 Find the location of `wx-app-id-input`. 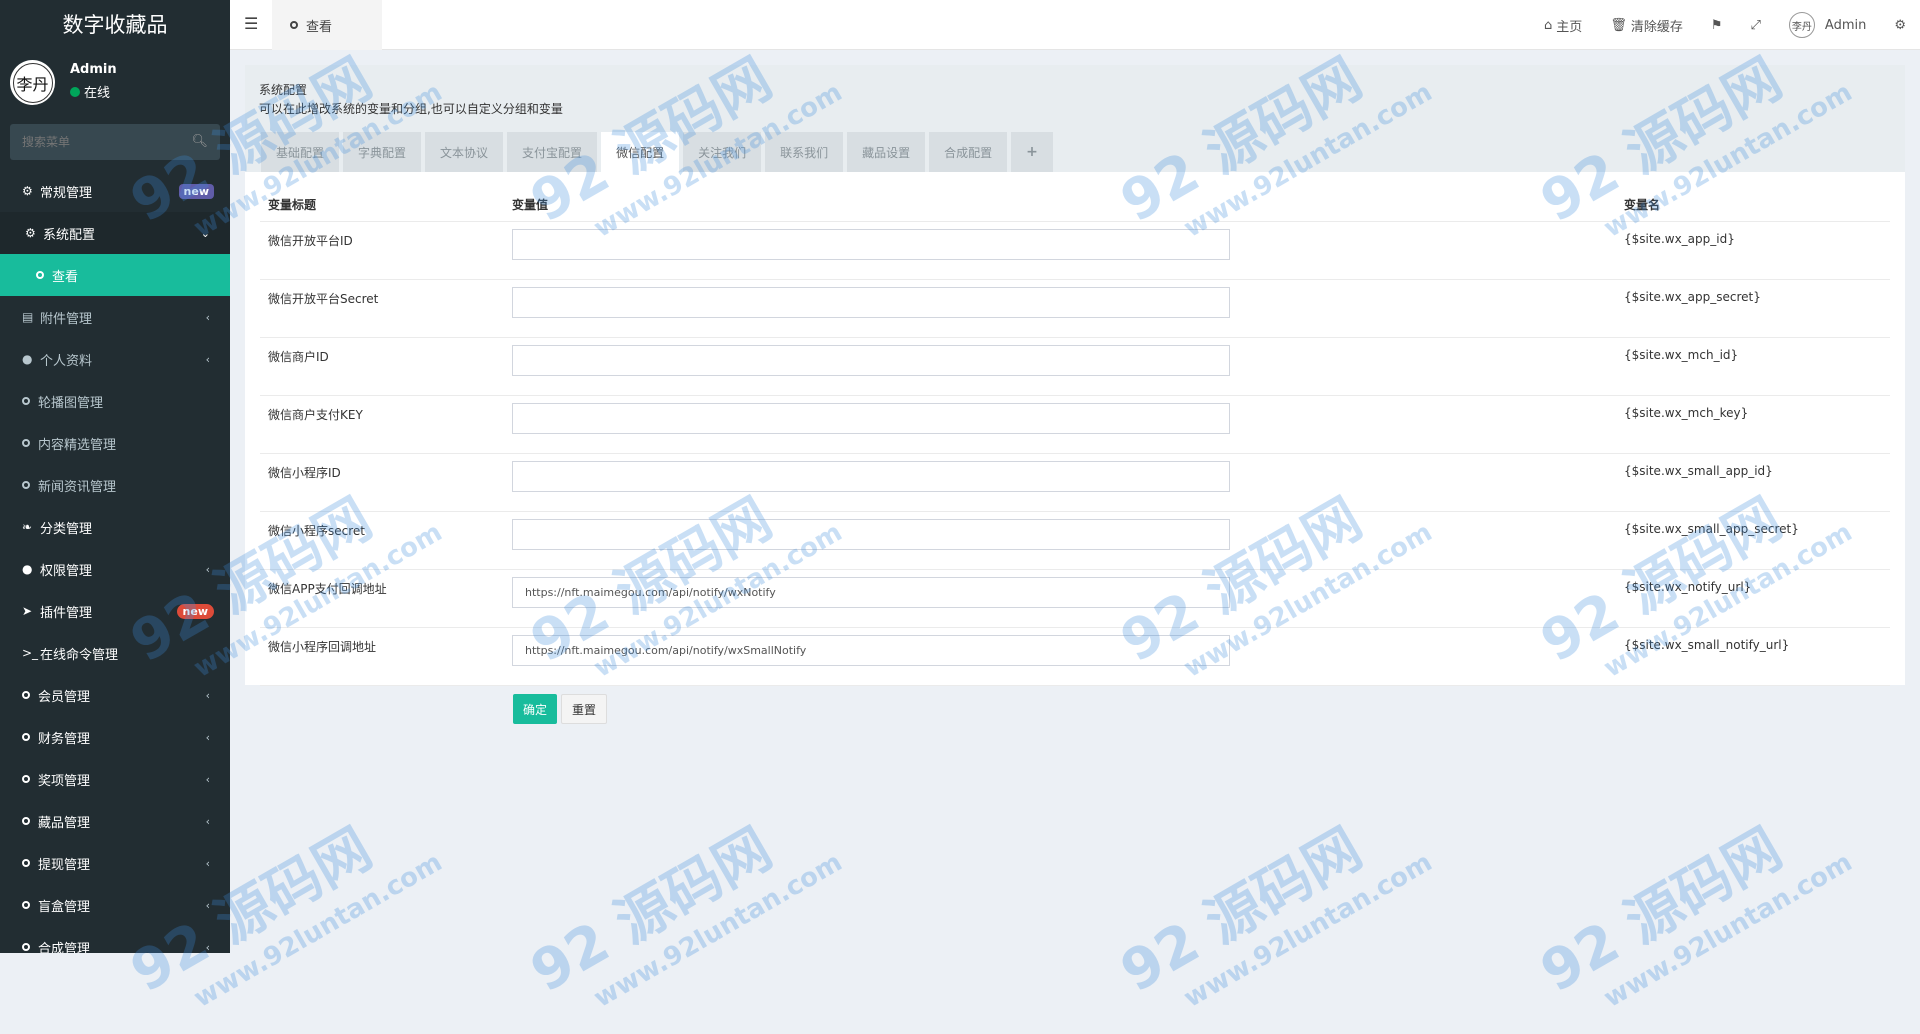

wx-app-id-input is located at coordinates (871, 244).